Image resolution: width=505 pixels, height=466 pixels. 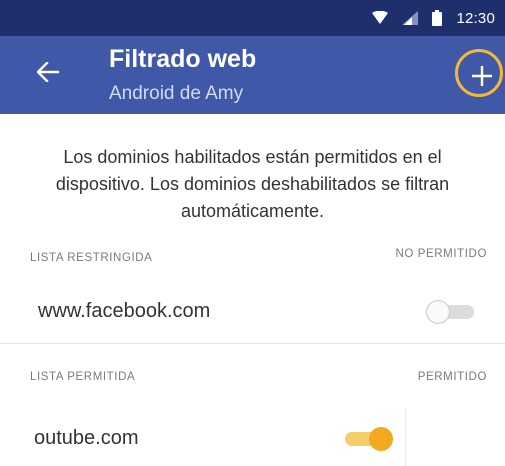 What do you see at coordinates (437, 18) in the screenshot?
I see `battery-icon` at bounding box center [437, 18].